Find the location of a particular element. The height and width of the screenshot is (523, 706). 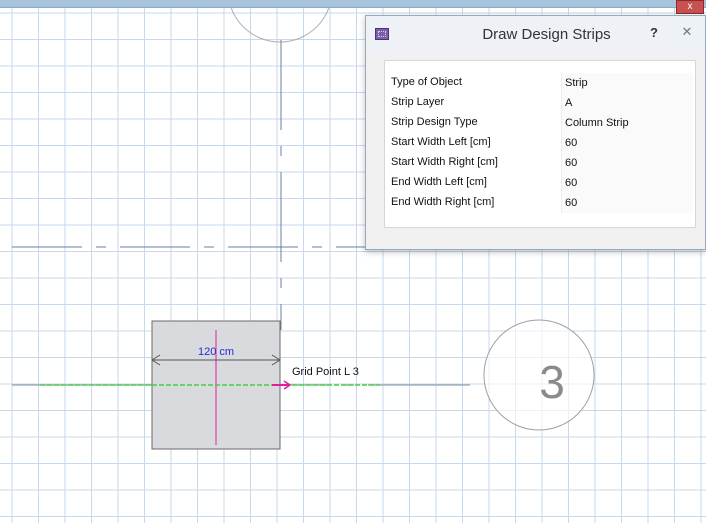

grid-bubble-3-label: 3 is located at coordinates (552, 382).